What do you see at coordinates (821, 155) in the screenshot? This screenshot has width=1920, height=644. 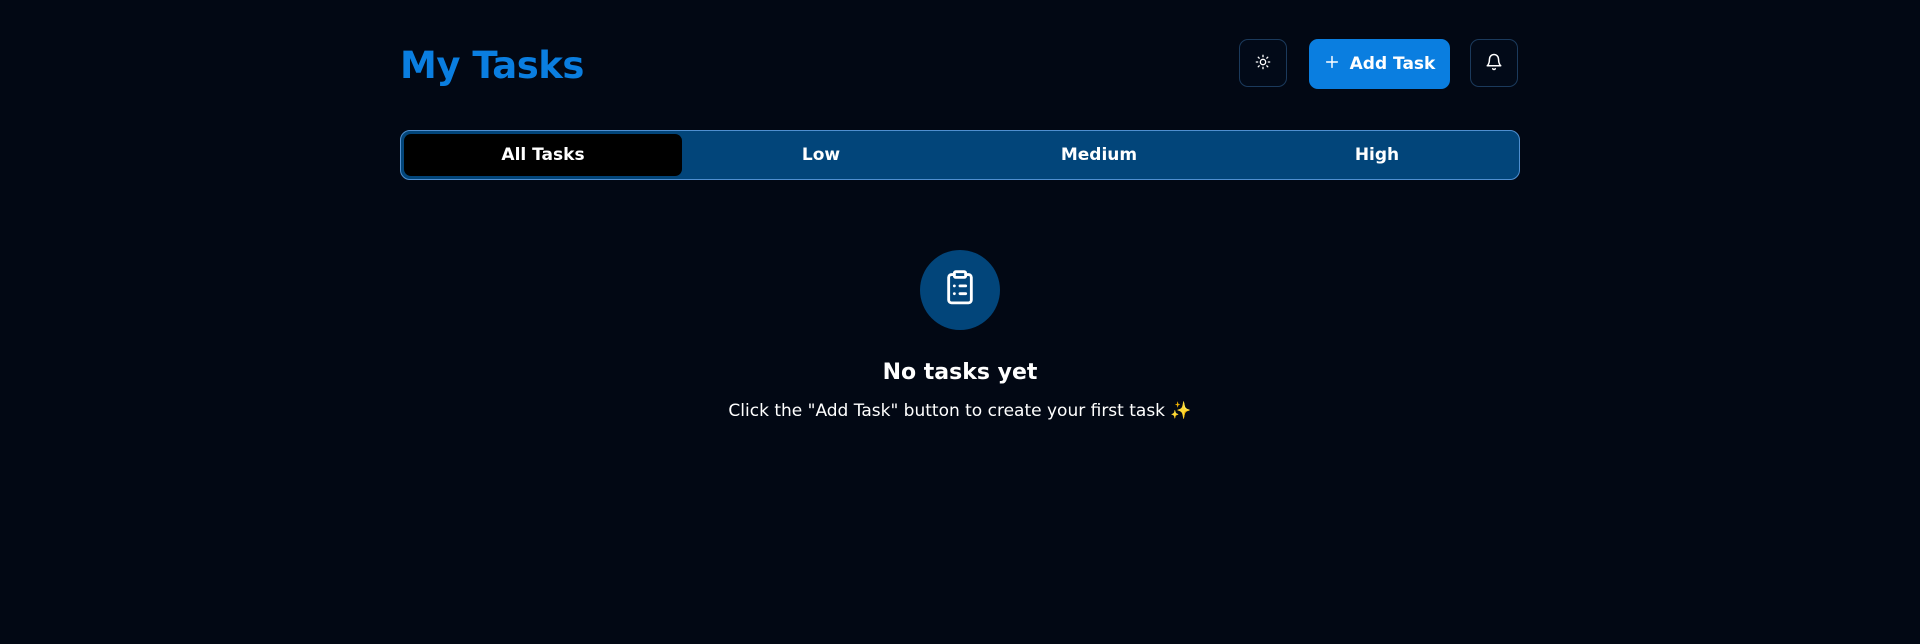 I see `tab-low: Low` at bounding box center [821, 155].